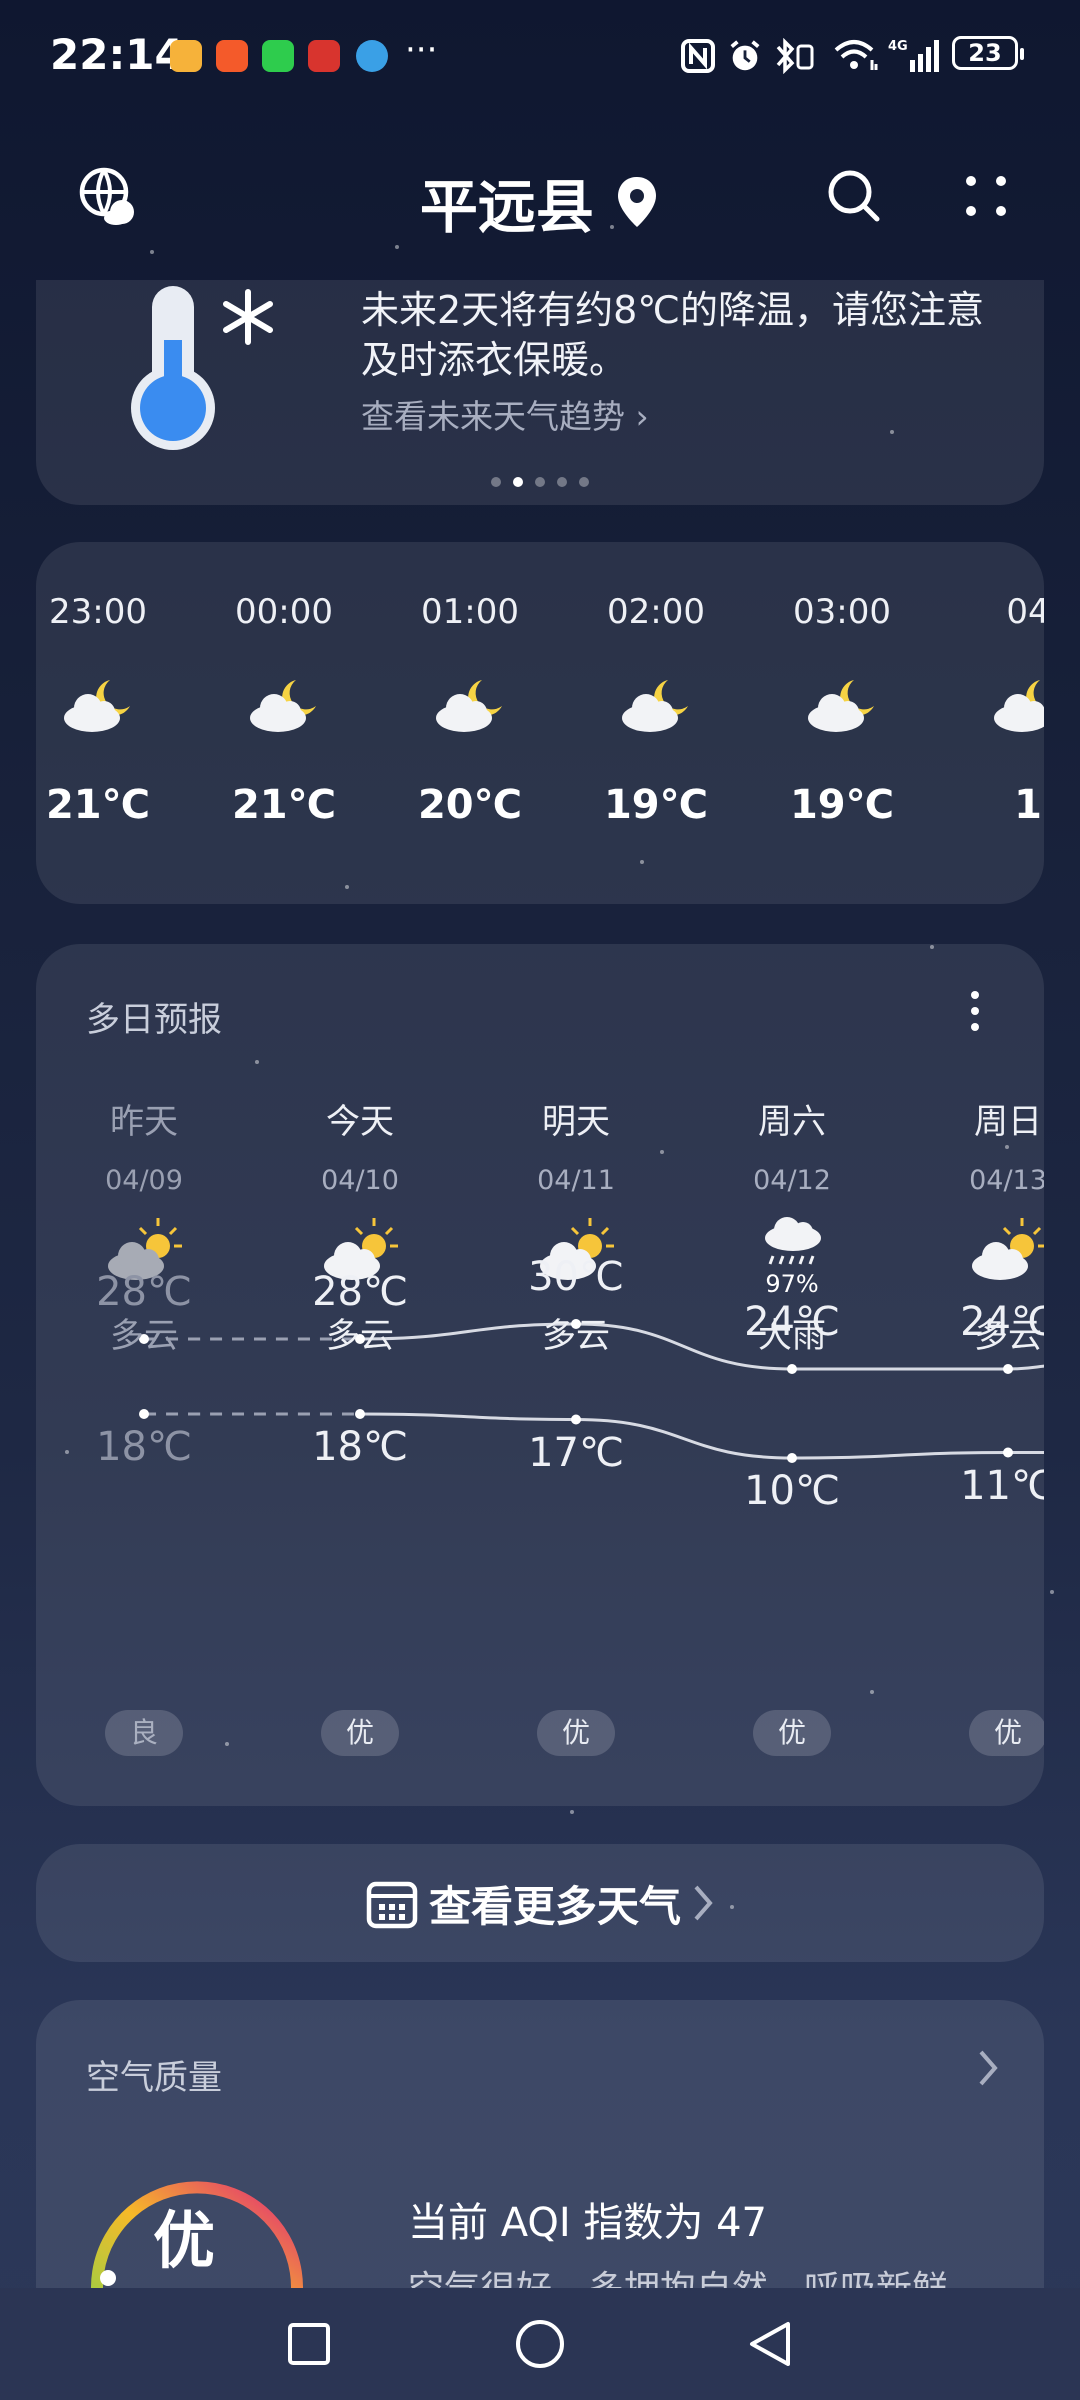  Describe the element at coordinates (1028, 805) in the screenshot. I see `hourly-temp: 1` at that location.